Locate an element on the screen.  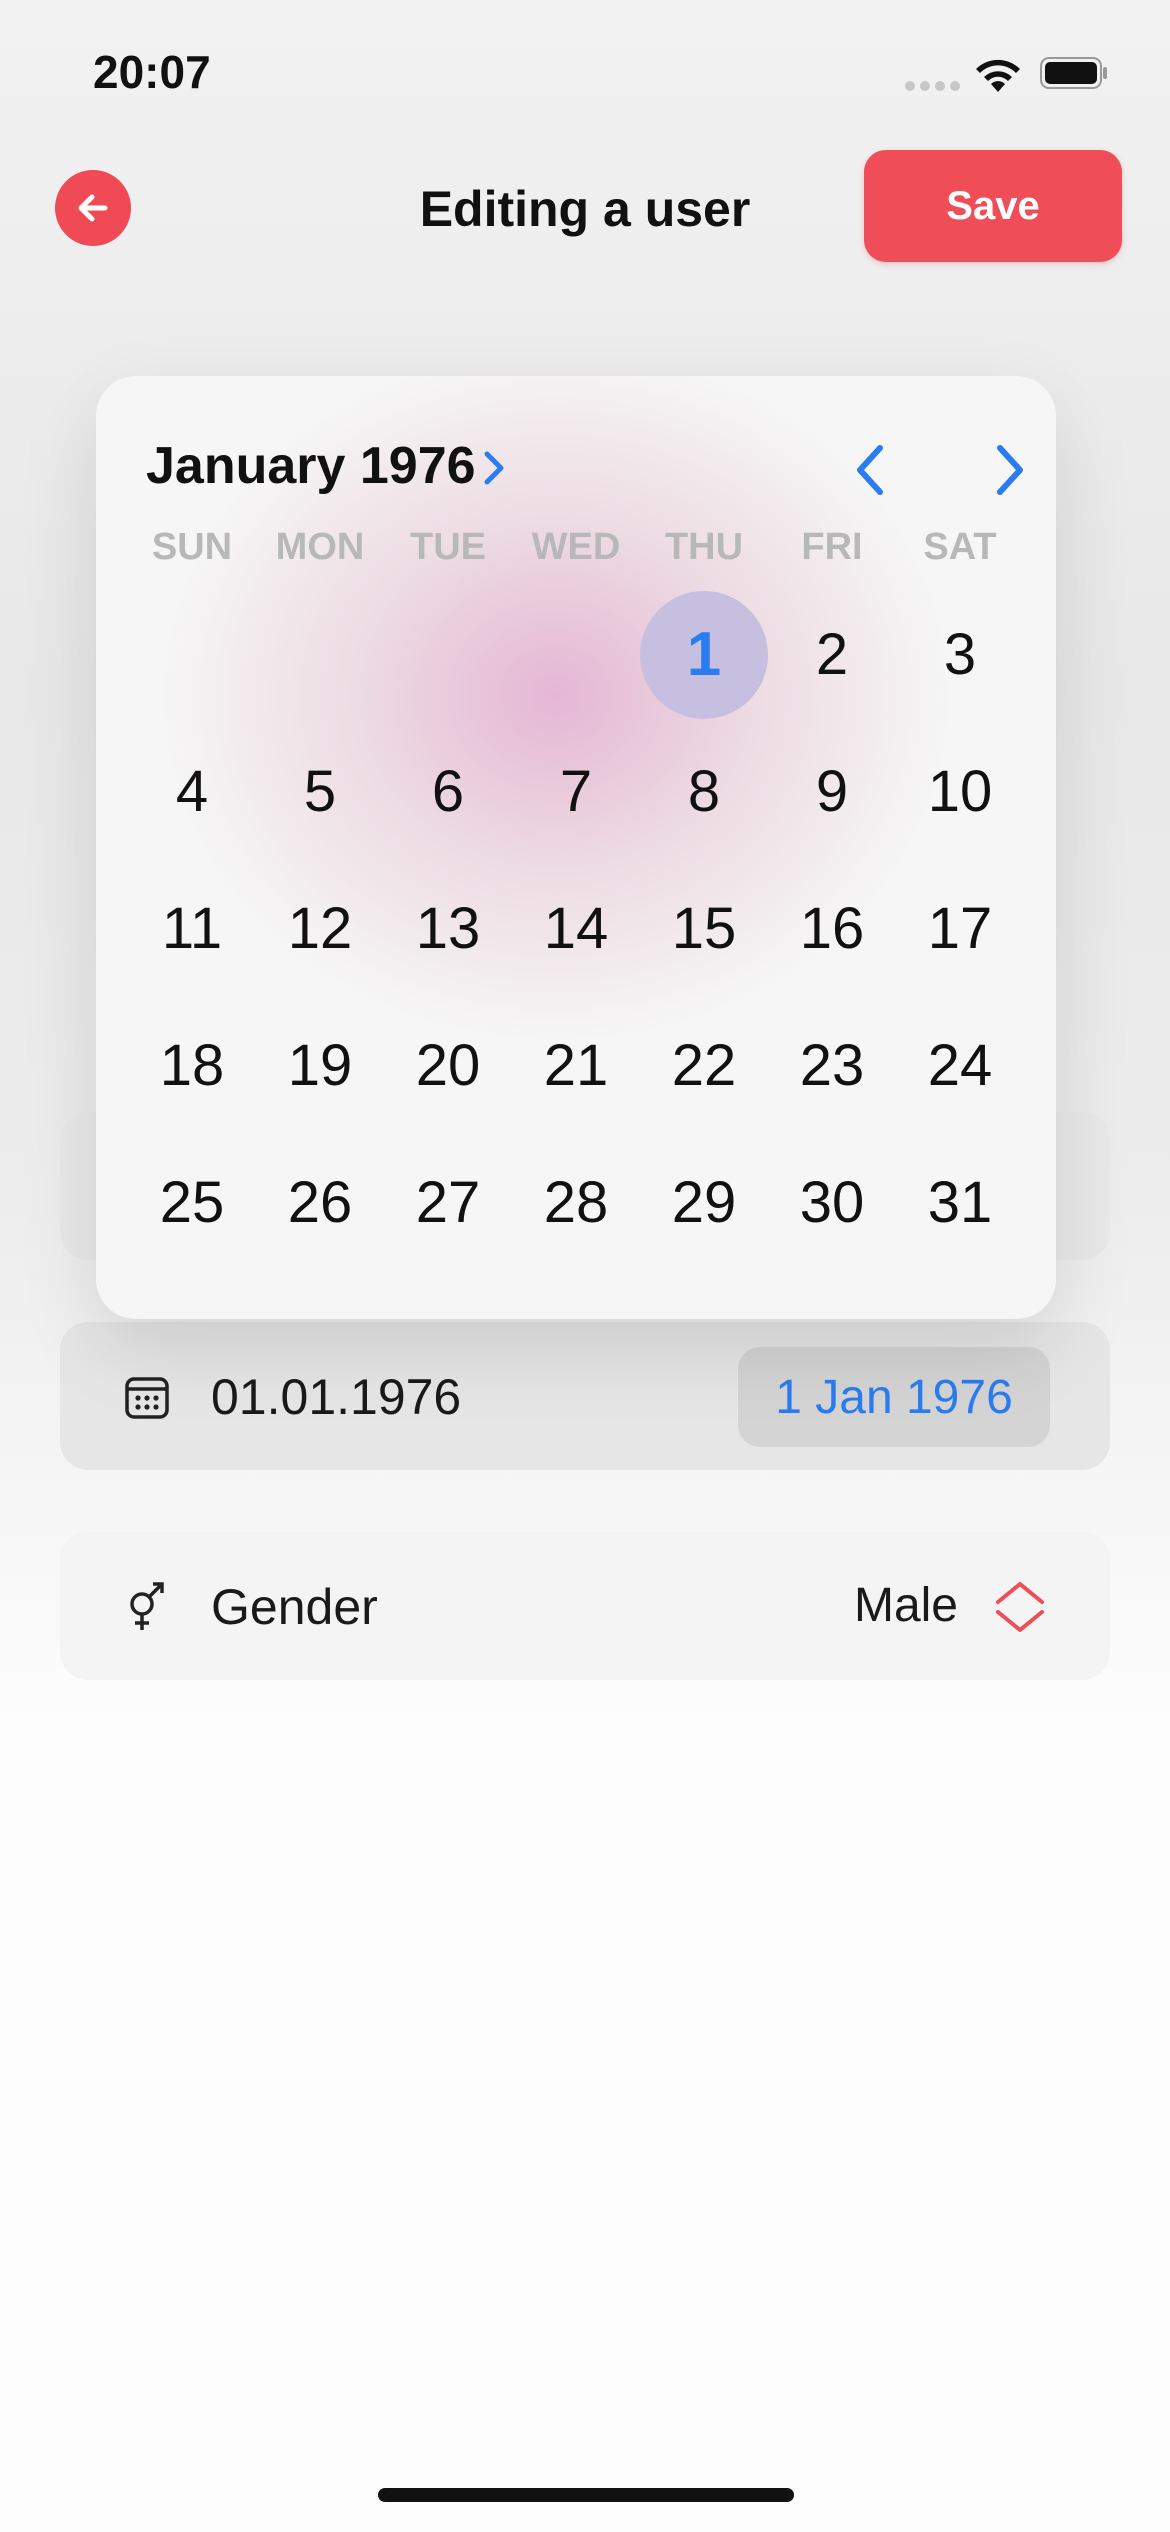
next-month-button is located at coordinates (1009, 470).